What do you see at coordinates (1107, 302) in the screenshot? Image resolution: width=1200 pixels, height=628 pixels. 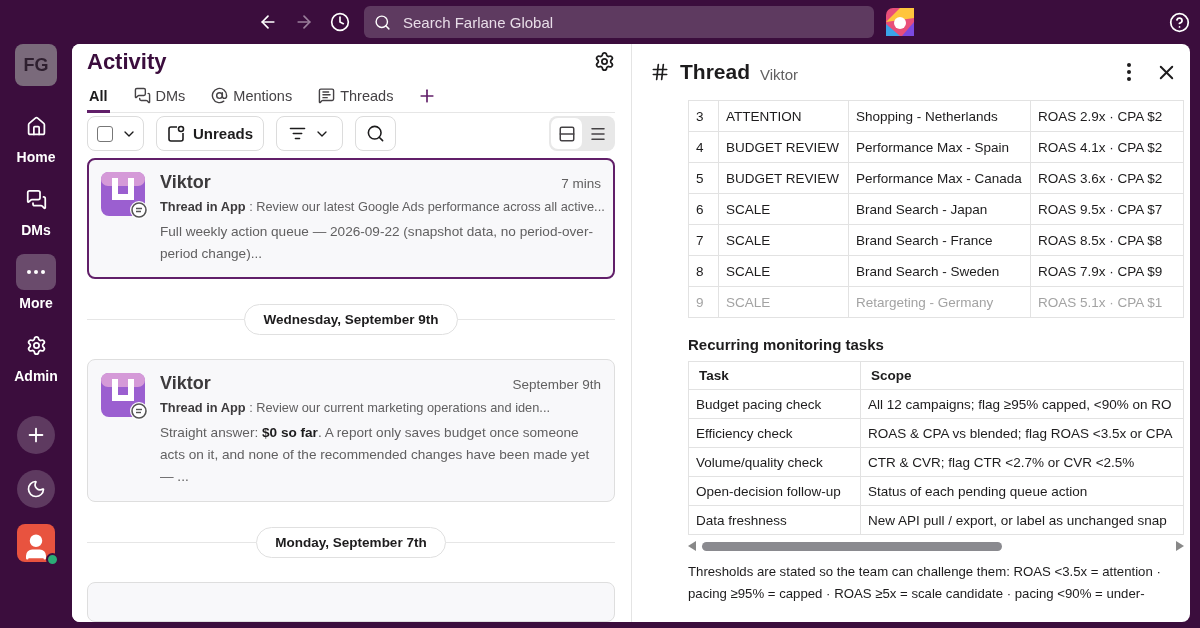 I see `table-cell: ROAS 5.1x · CPA $1` at bounding box center [1107, 302].